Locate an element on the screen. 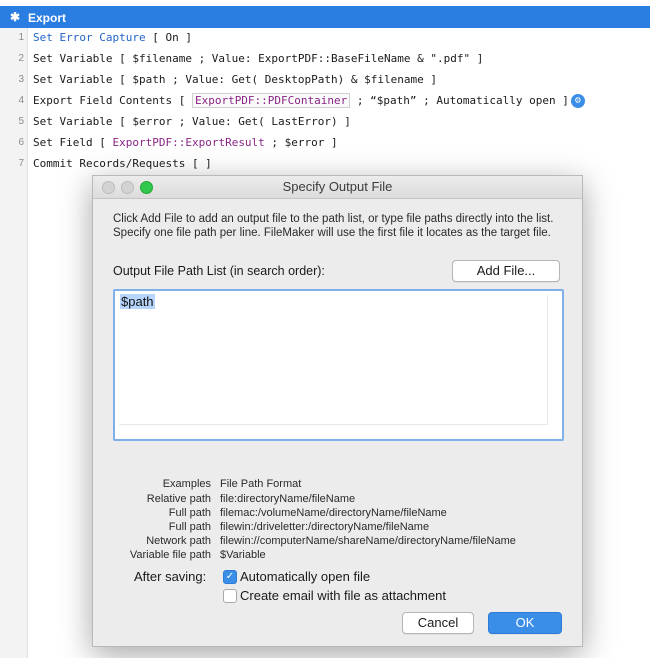 The height and width of the screenshot is (658, 650). script-title-bar: ✱ Export is located at coordinates (325, 17).